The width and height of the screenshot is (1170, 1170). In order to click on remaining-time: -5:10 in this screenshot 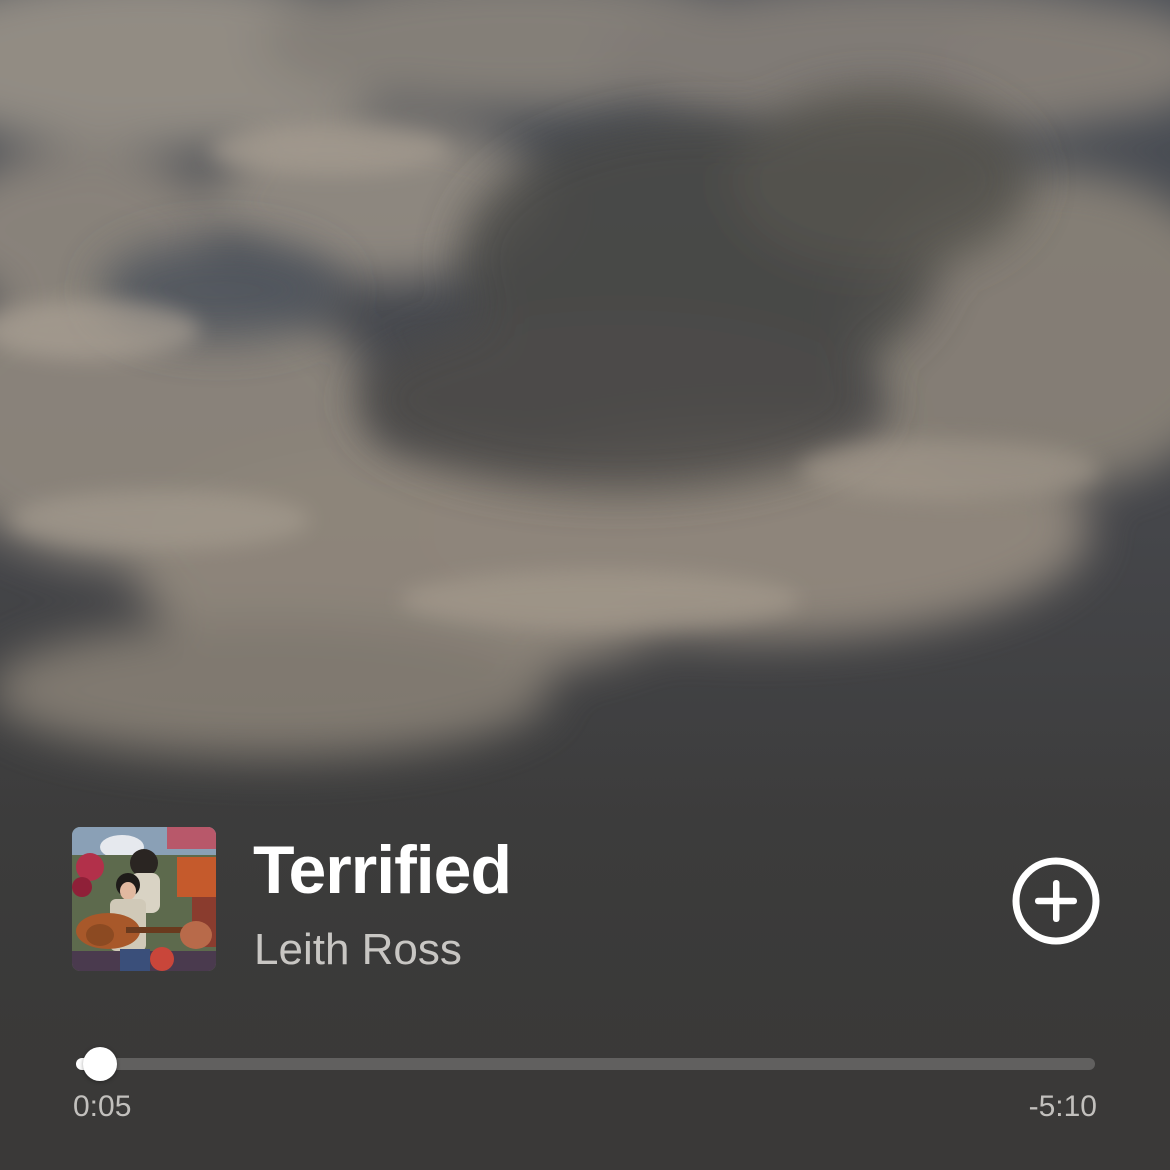, I will do `click(1062, 1106)`.